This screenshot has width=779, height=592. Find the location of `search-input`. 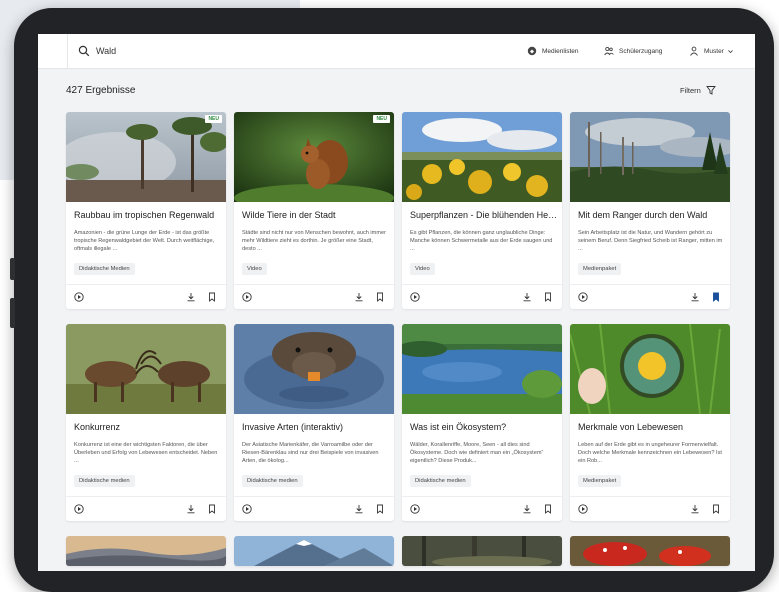

search-input is located at coordinates (196, 51).